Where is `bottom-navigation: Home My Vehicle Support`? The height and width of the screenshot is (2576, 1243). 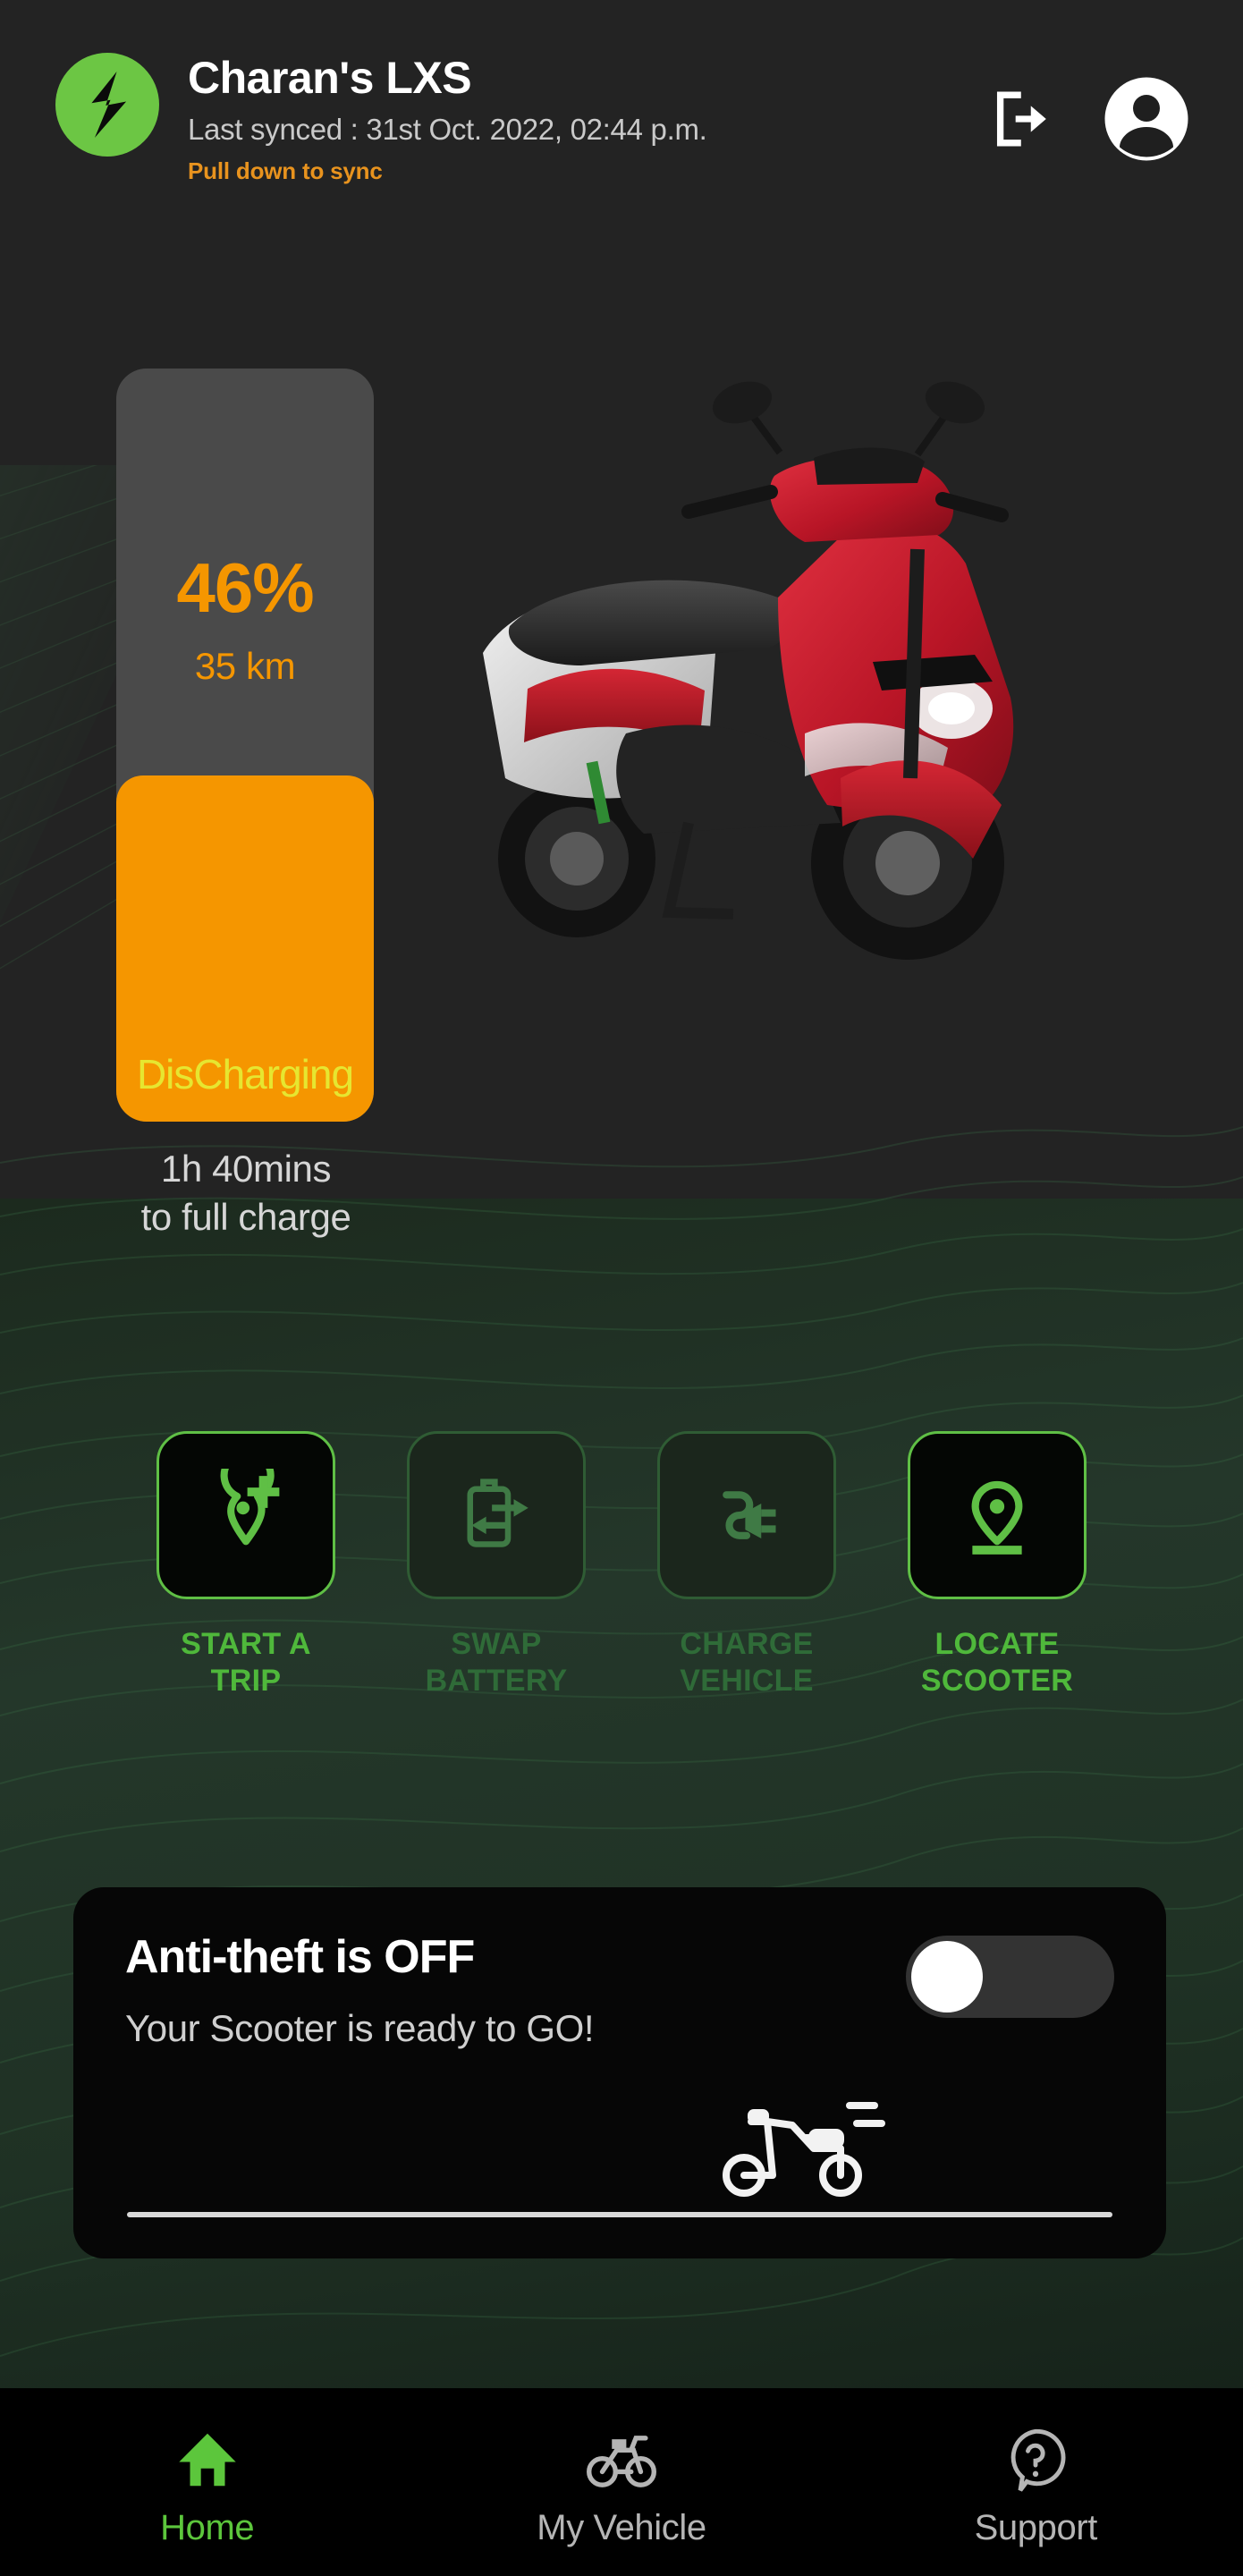
bottom-navigation: Home My Vehicle Support is located at coordinates (621, 2482).